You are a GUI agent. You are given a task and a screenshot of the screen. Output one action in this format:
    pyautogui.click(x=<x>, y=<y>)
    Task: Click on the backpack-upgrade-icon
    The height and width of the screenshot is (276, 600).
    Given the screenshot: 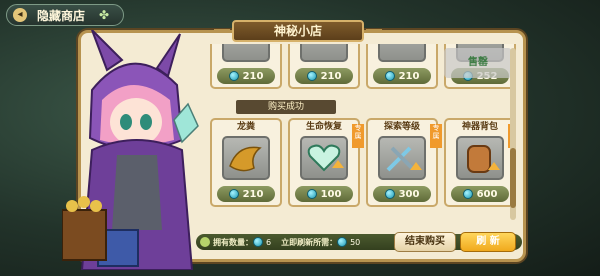 What is the action you would take?
    pyautogui.click(x=480, y=158)
    